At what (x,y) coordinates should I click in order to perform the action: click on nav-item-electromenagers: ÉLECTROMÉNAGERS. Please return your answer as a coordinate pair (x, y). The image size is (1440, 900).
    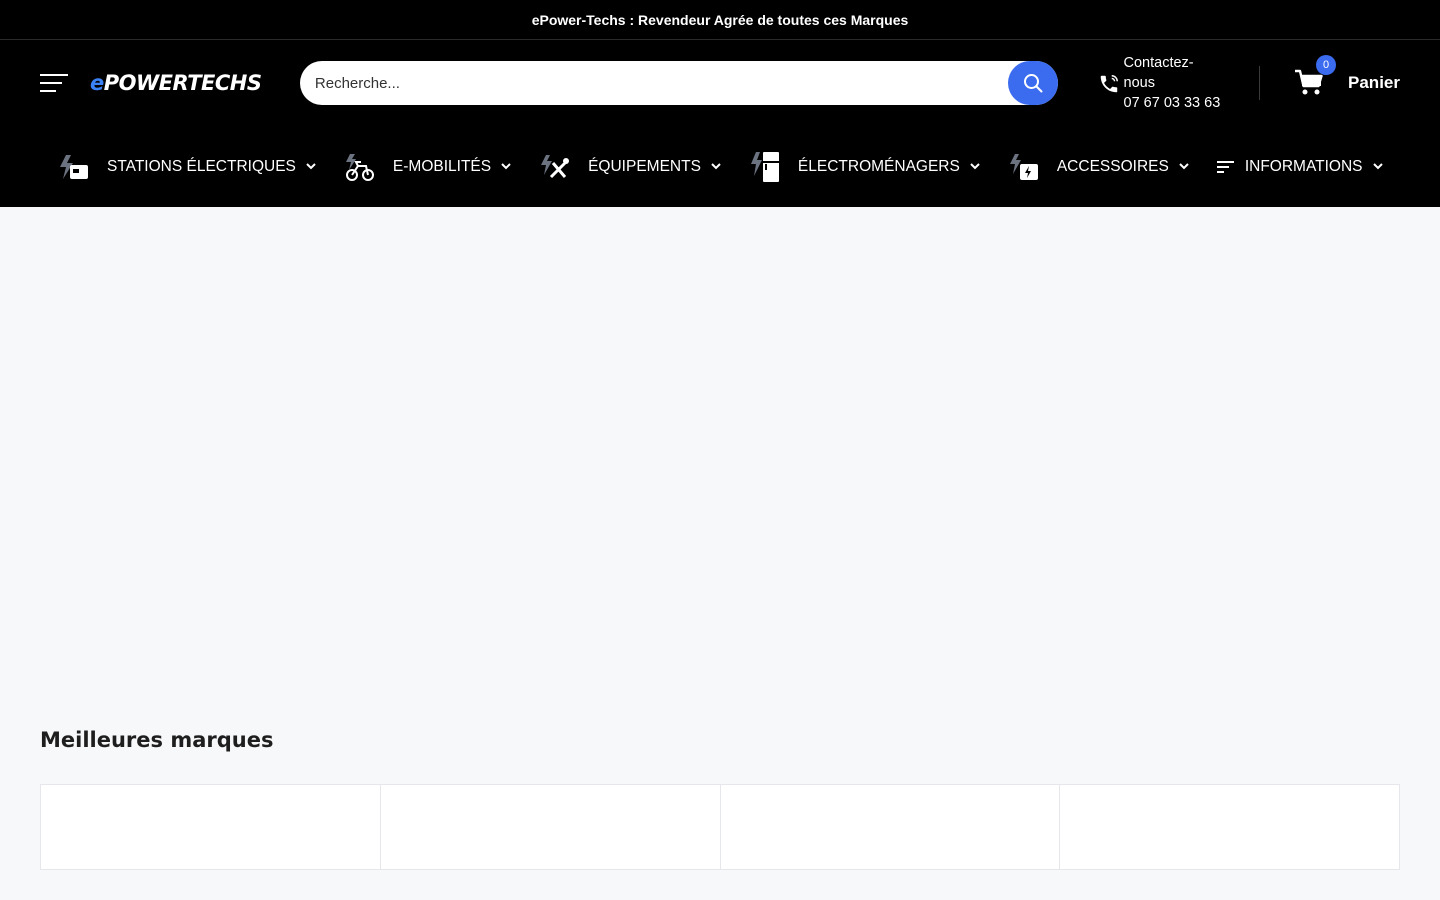
    Looking at the image, I should click on (864, 167).